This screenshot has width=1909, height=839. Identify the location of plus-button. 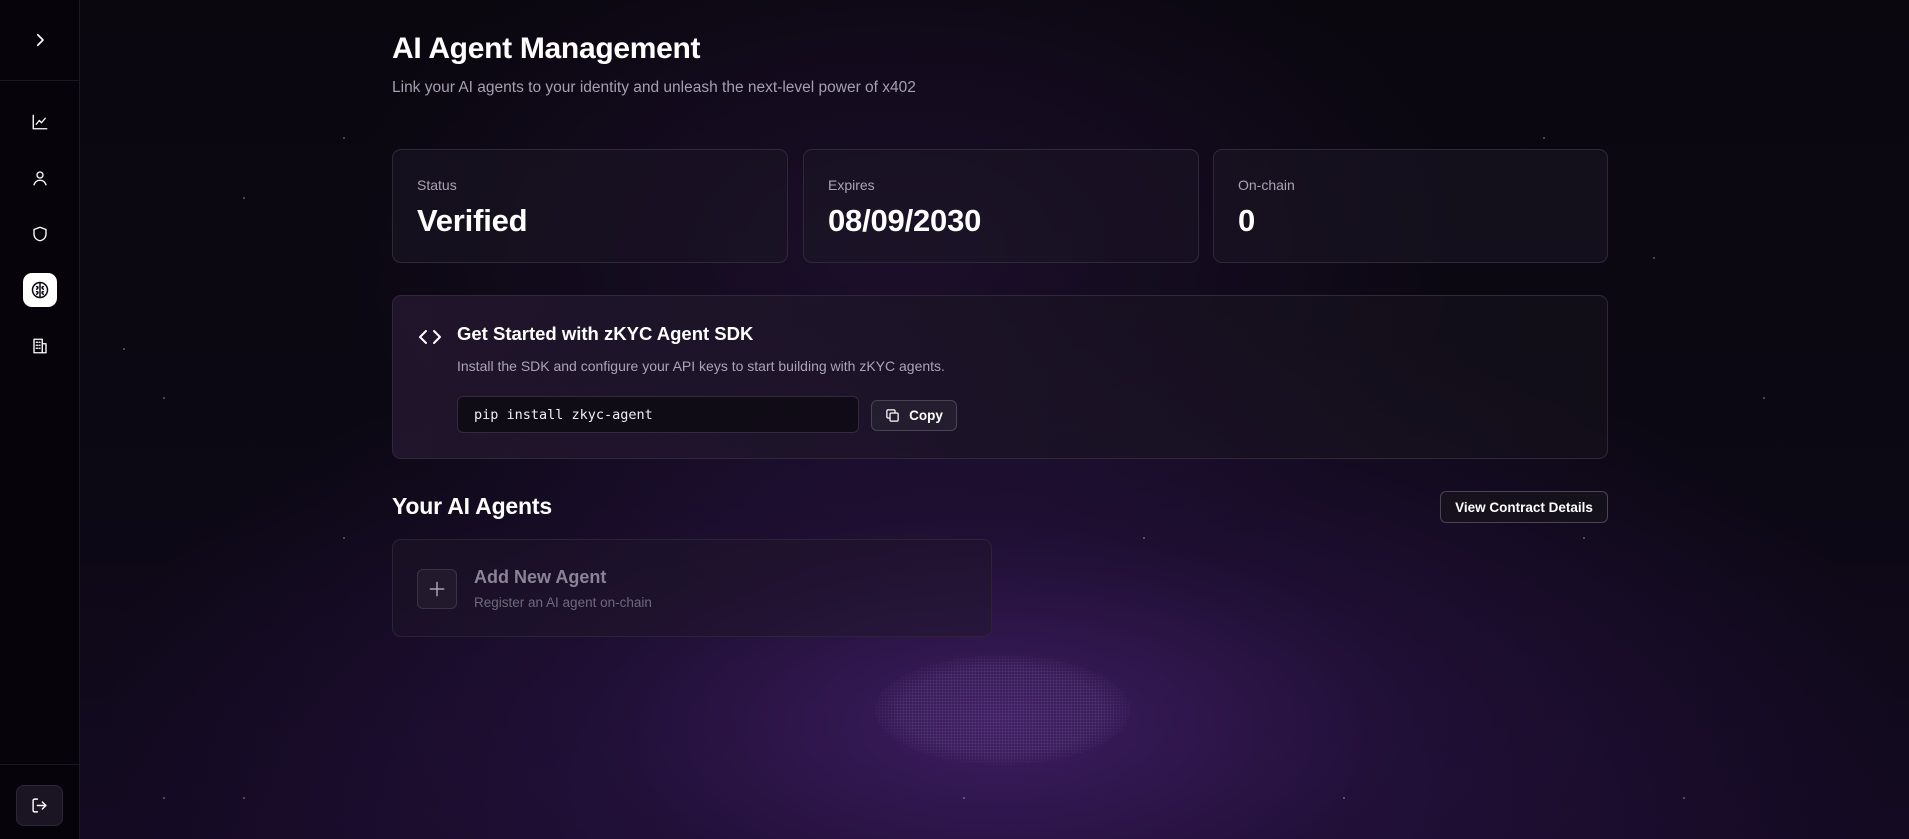
(437, 589).